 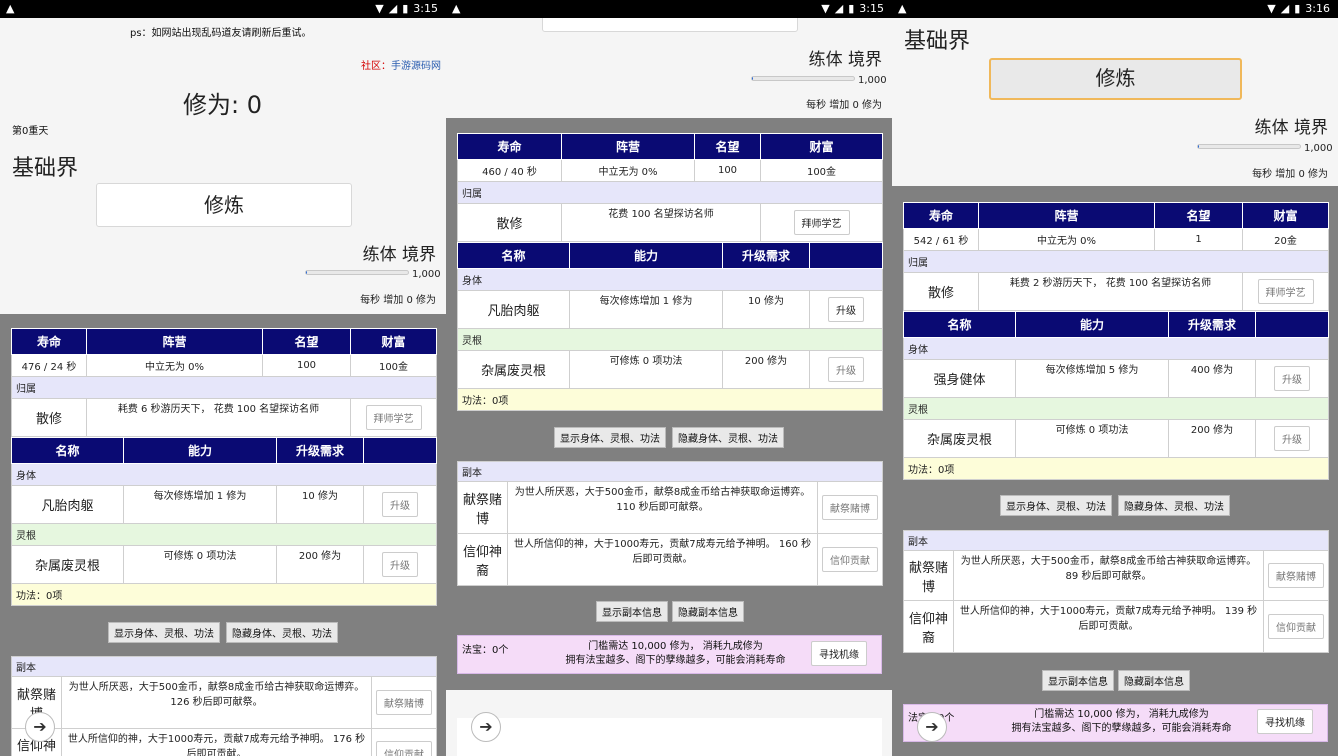 What do you see at coordinates (393, 8) in the screenshot?
I see `signal-icon: ◢` at bounding box center [393, 8].